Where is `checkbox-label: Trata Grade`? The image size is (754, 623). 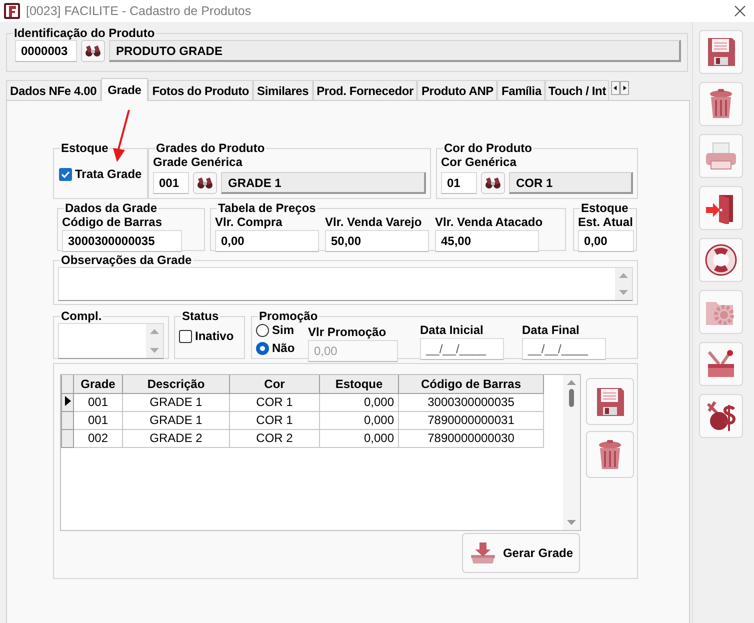
checkbox-label: Trata Grade is located at coordinates (108, 174).